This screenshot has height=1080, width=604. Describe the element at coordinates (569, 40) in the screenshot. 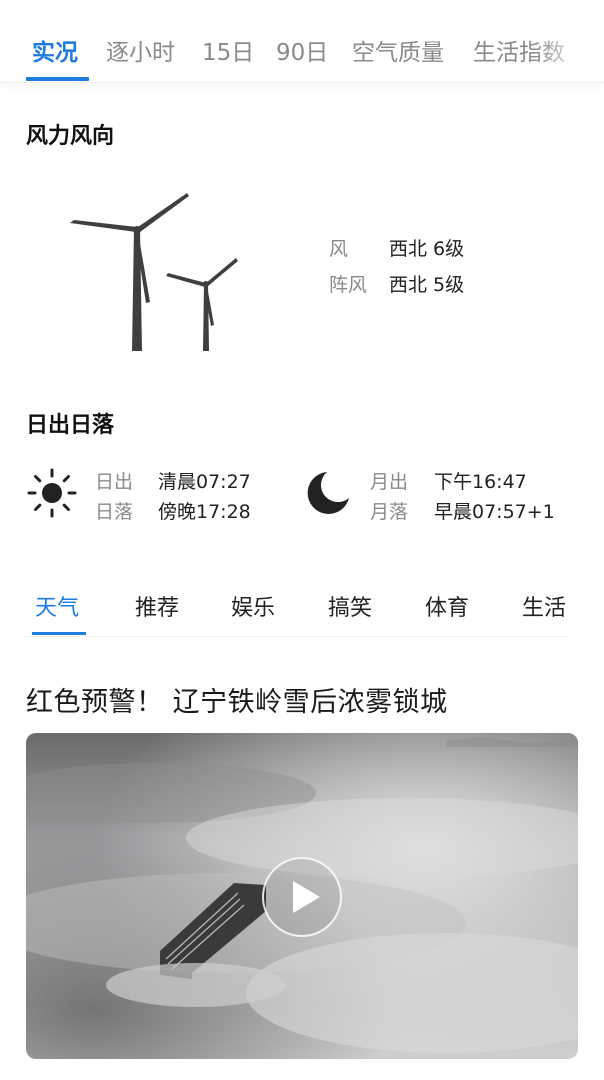

I see `tab-fade-overlay` at that location.